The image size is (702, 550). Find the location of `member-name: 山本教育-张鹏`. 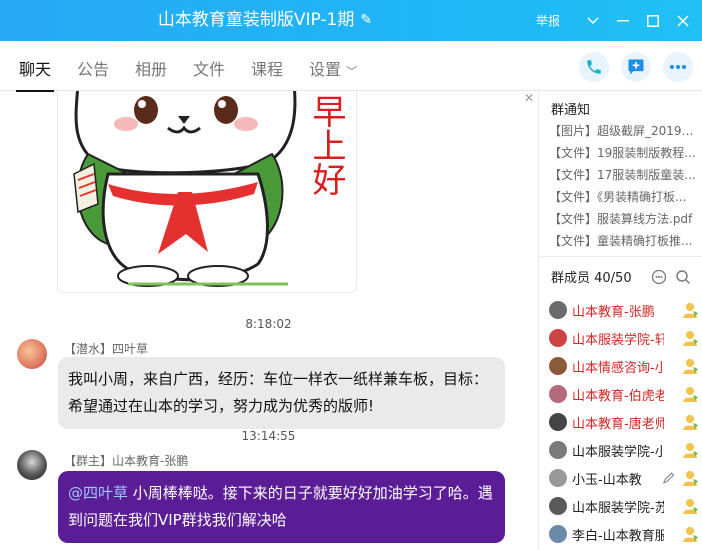

member-name: 山本教育-张鹏 is located at coordinates (613, 312).